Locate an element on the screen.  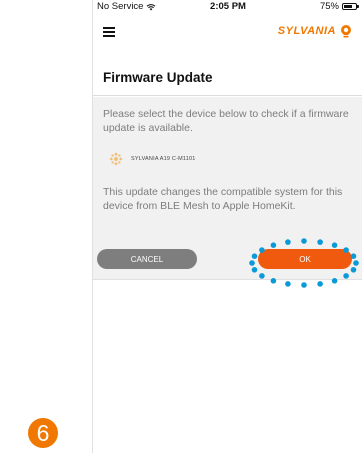
brand-logo: SYLVANIA is located at coordinates (315, 31).